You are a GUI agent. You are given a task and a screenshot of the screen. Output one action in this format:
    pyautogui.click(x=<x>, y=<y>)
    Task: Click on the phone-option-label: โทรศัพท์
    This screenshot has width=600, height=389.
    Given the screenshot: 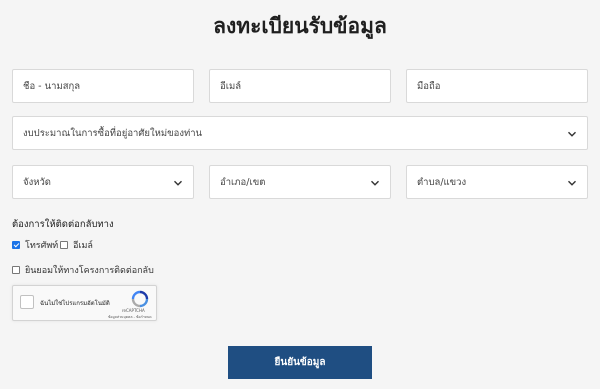 What is the action you would take?
    pyautogui.click(x=42, y=246)
    